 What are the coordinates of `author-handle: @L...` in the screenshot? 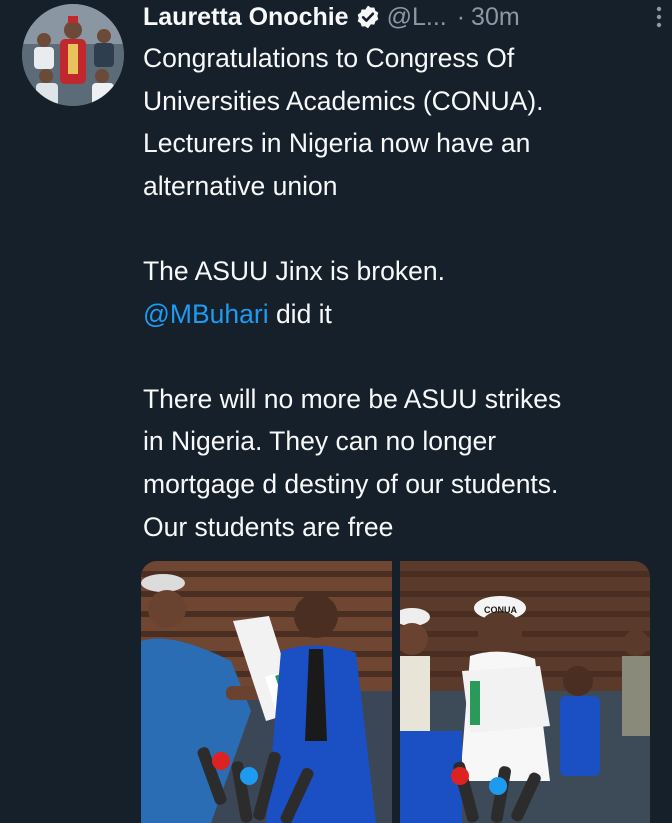 It's located at (417, 17).